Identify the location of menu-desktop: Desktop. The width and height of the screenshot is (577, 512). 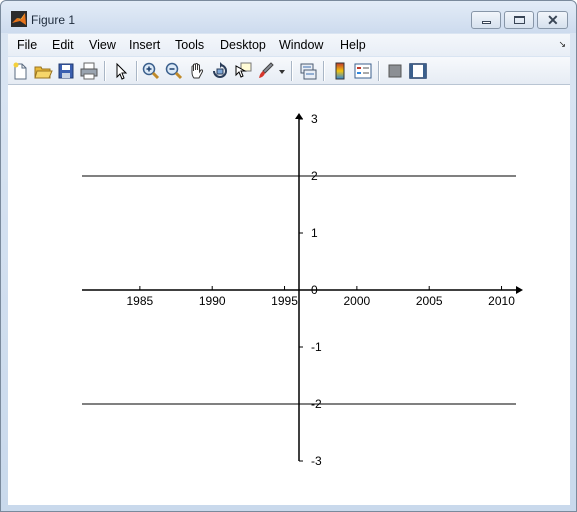
(243, 45).